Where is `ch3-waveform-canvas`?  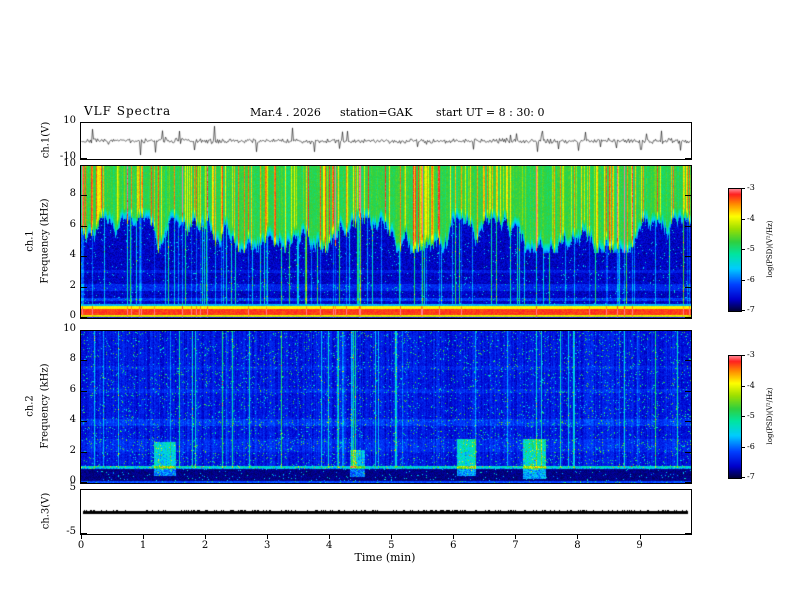
ch3-waveform-canvas is located at coordinates (386, 512).